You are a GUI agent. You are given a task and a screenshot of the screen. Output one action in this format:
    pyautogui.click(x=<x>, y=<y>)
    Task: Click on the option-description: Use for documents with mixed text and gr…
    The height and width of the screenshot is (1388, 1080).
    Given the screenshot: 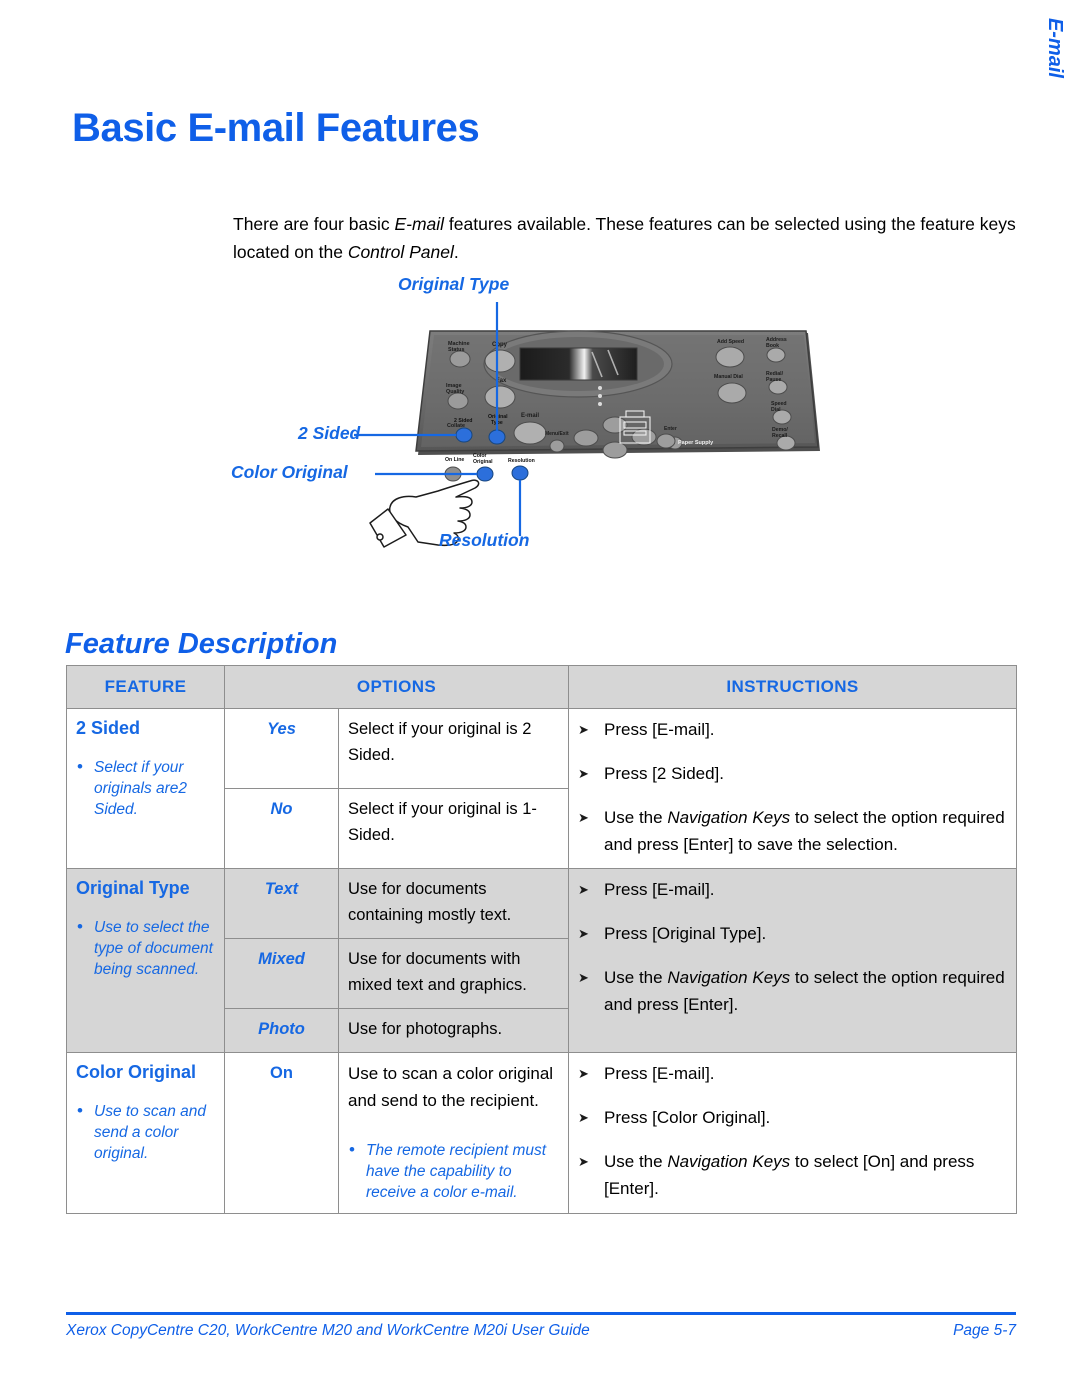 What is the action you would take?
    pyautogui.click(x=453, y=973)
    